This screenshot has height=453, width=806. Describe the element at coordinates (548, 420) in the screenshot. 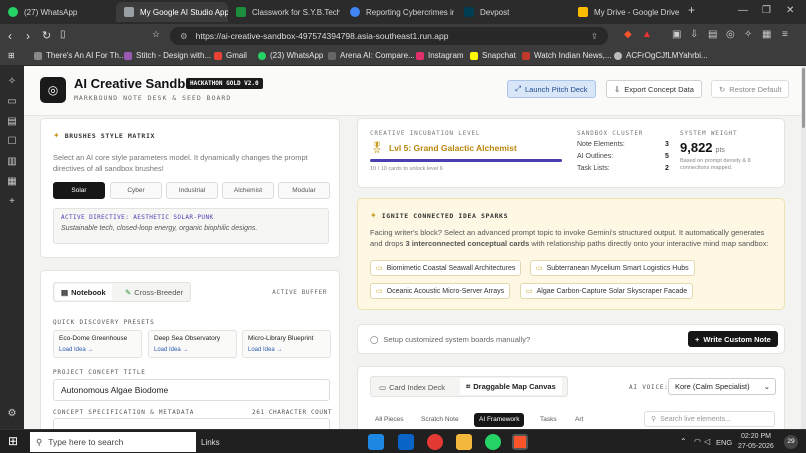

I see `filter-tasks: Tasks` at that location.